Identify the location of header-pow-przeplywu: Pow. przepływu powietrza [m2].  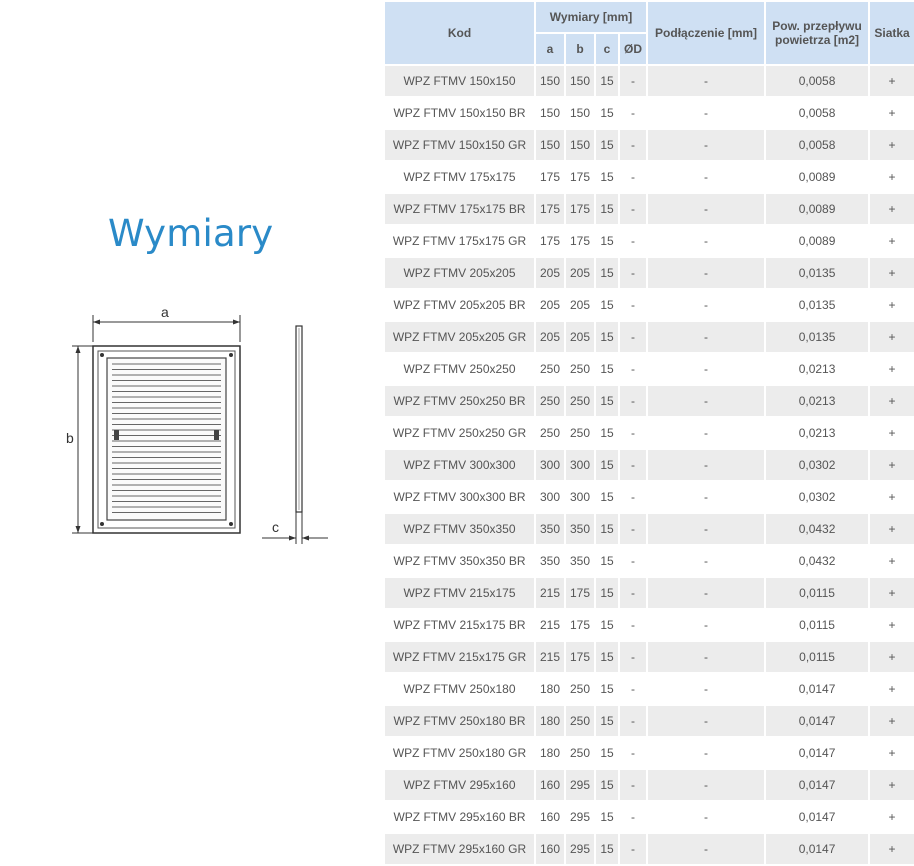
(817, 33).